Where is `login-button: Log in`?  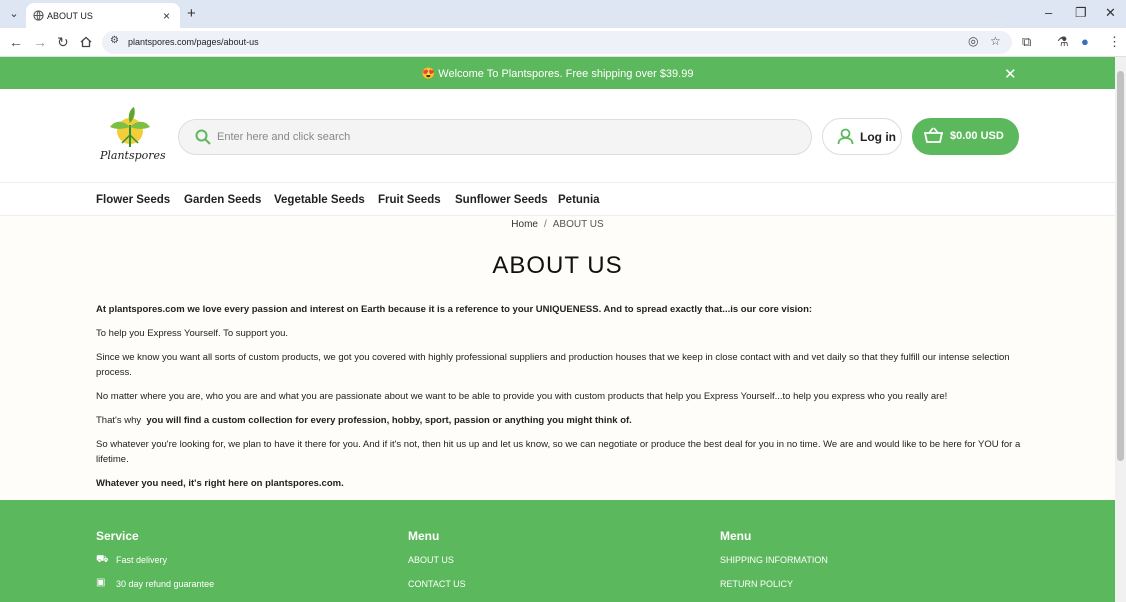
login-button: Log in is located at coordinates (862, 136).